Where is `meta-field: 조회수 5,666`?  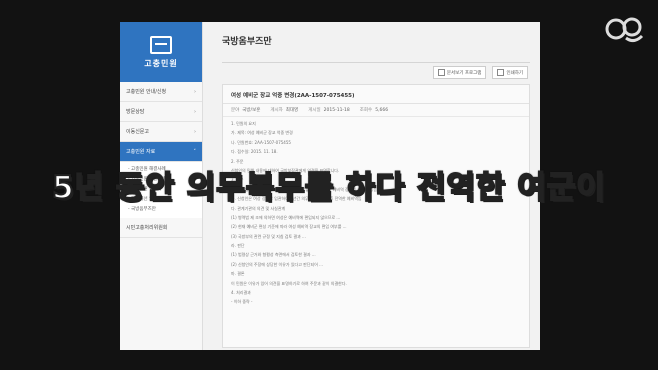
meta-field: 조회수 5,666 is located at coordinates (374, 110).